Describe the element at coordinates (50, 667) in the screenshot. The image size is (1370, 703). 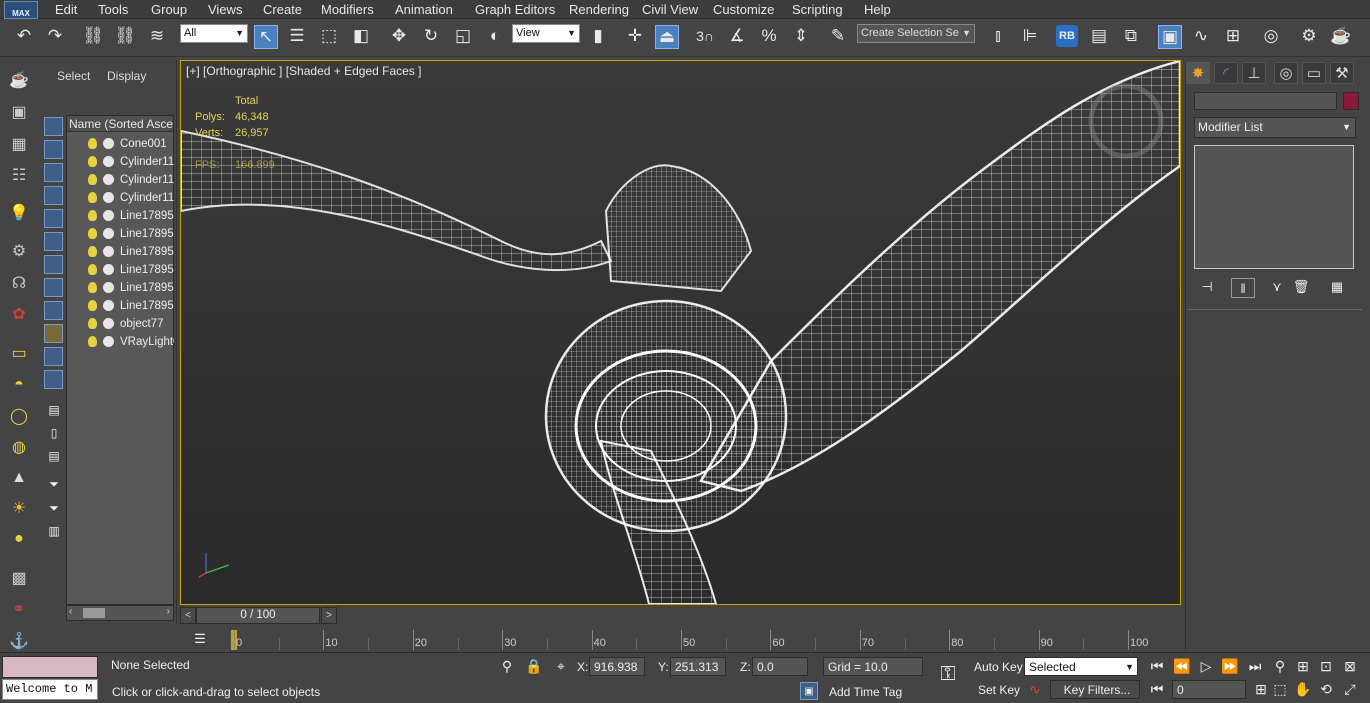
I see `maxscript-listener-mini` at that location.